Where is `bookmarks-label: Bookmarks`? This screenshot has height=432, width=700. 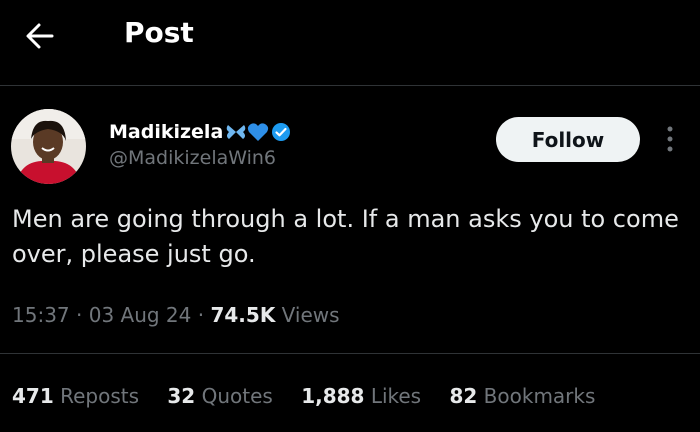
bookmarks-label: Bookmarks is located at coordinates (539, 396).